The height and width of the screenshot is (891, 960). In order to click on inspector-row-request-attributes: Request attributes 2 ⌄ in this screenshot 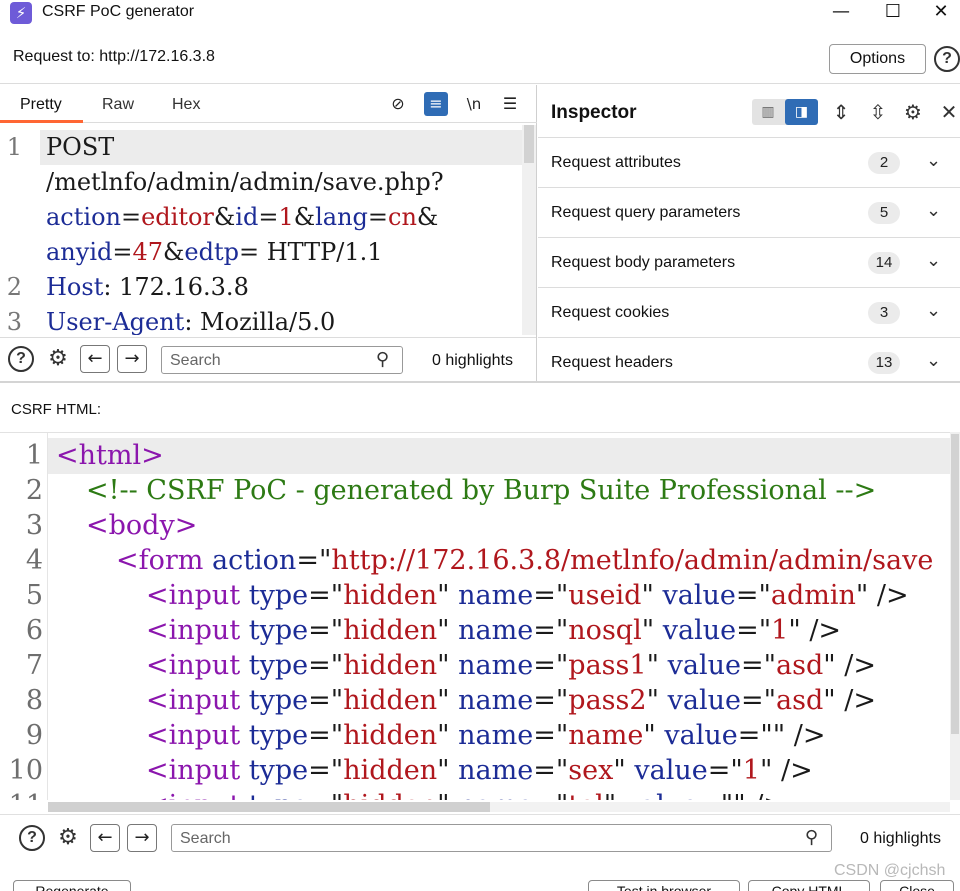, I will do `click(749, 162)`.